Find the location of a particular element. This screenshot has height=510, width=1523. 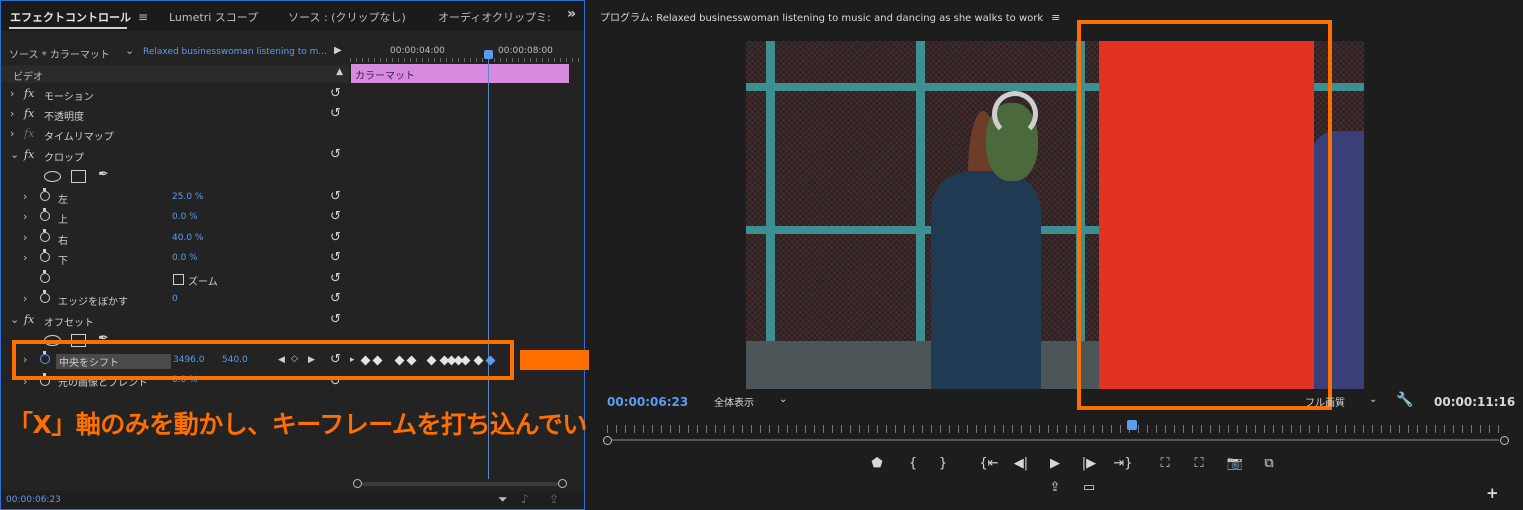

param-row-edge-feather: › エッジをぼかす 0 ↺ is located at coordinates (175, 300).